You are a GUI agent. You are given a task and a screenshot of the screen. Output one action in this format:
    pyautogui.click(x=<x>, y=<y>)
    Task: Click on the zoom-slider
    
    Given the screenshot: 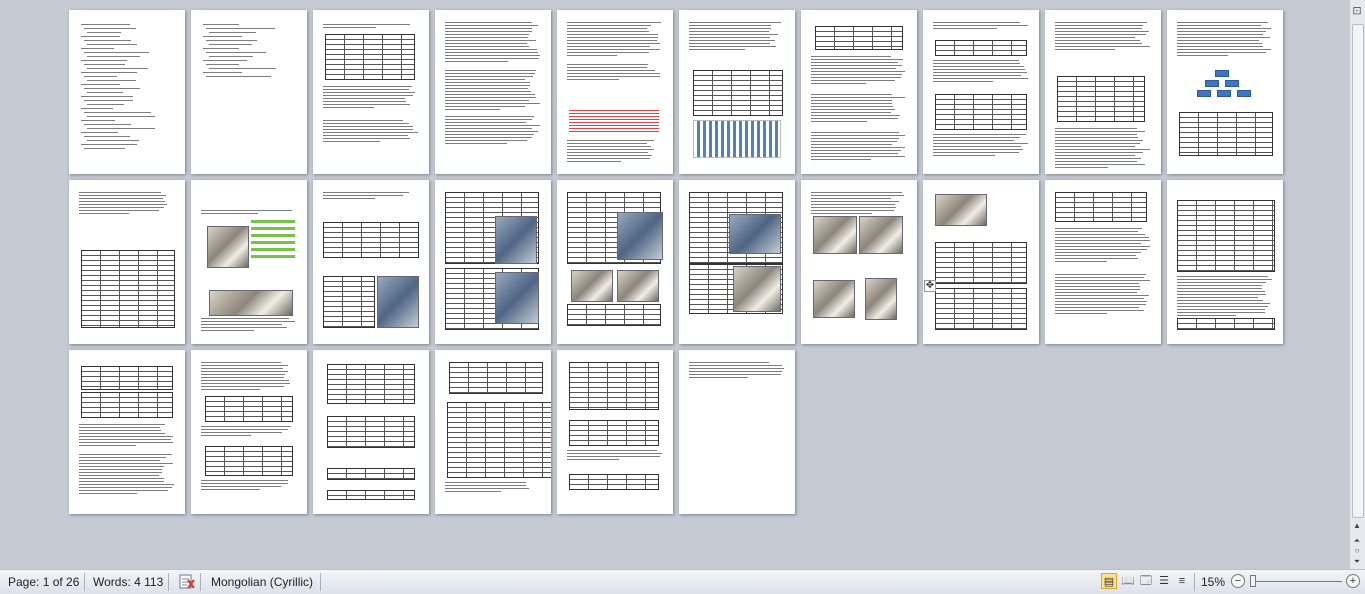 What is the action you would take?
    pyautogui.click(x=1296, y=581)
    